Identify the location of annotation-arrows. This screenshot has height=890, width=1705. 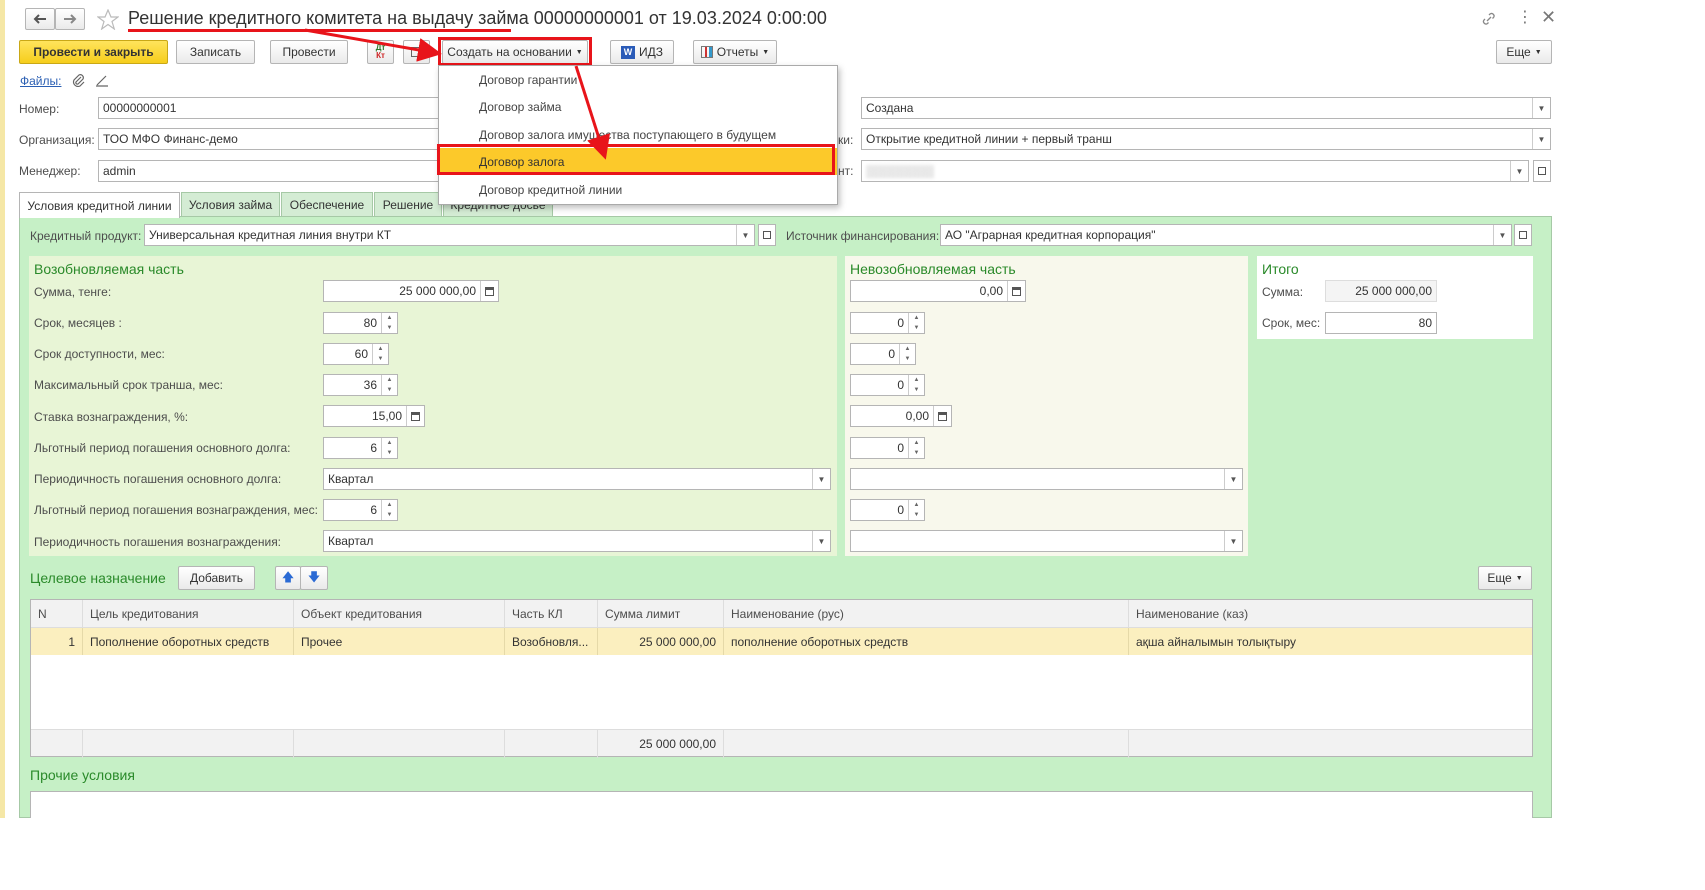
(457, 94).